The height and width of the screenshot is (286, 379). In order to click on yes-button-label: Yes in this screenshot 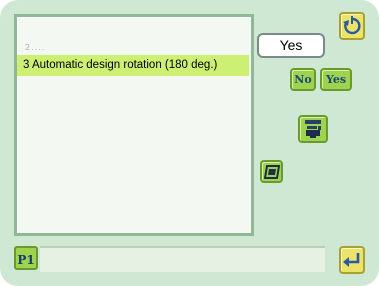, I will do `click(336, 79)`.